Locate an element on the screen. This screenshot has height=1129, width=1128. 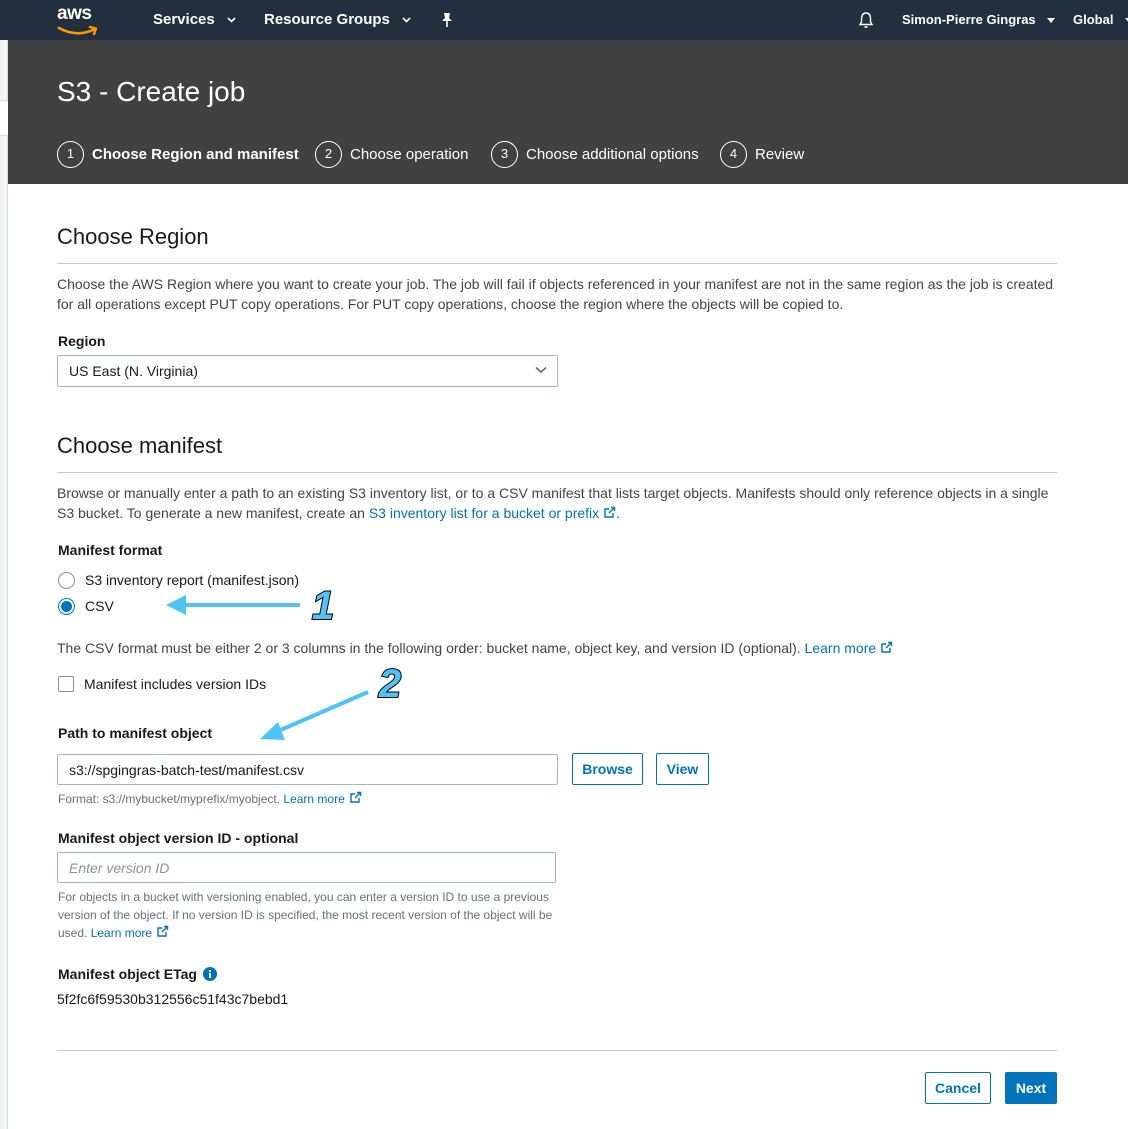
page-title: S3 - Create job is located at coordinates (151, 91).